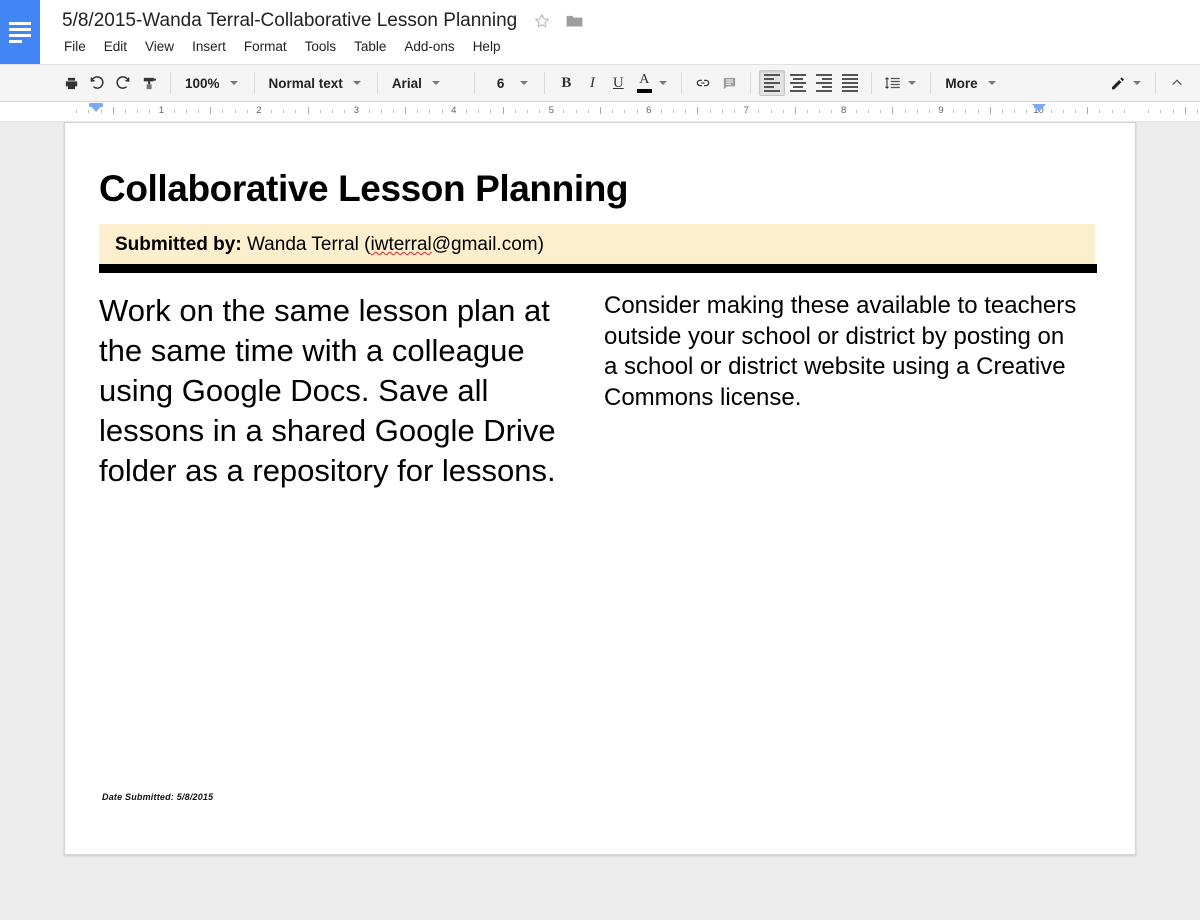 The height and width of the screenshot is (920, 1200). Describe the element at coordinates (1118, 83) in the screenshot. I see `pencil-icon` at that location.